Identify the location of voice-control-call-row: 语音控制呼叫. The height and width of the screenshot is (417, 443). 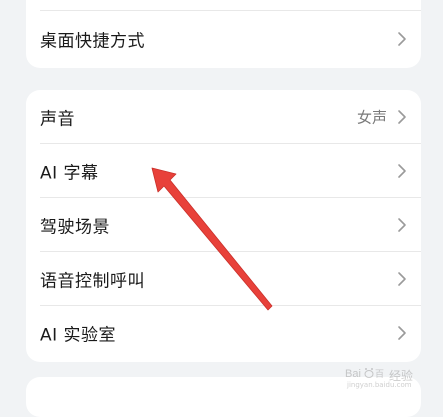
(223, 279).